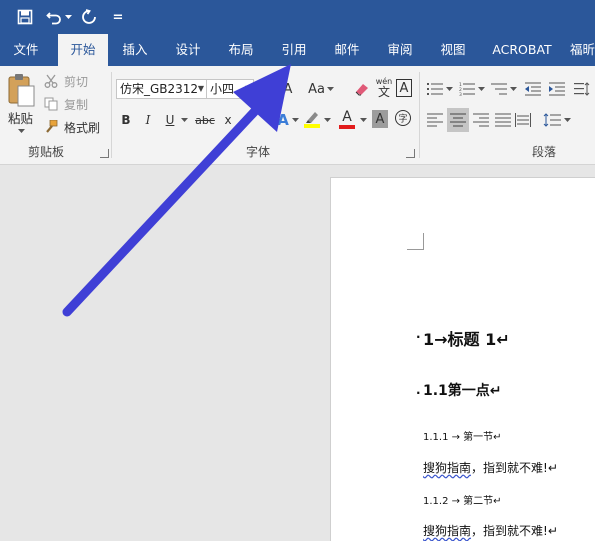 Image resolution: width=595 pixels, height=541 pixels. I want to click on justify-button, so click(503, 120).